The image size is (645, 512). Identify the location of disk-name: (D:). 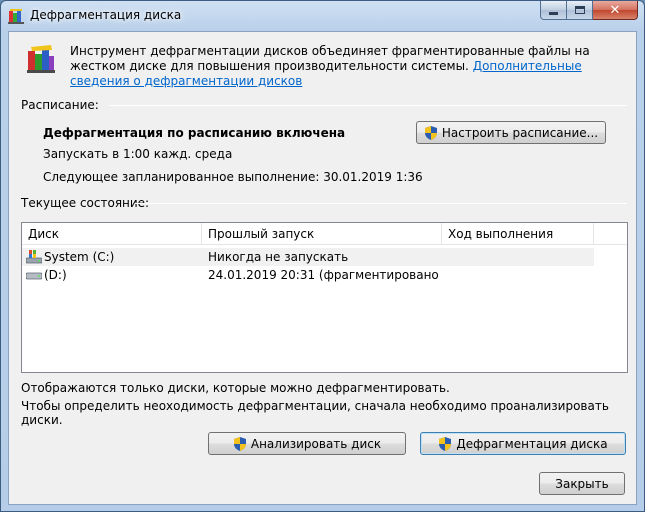
(55, 275).